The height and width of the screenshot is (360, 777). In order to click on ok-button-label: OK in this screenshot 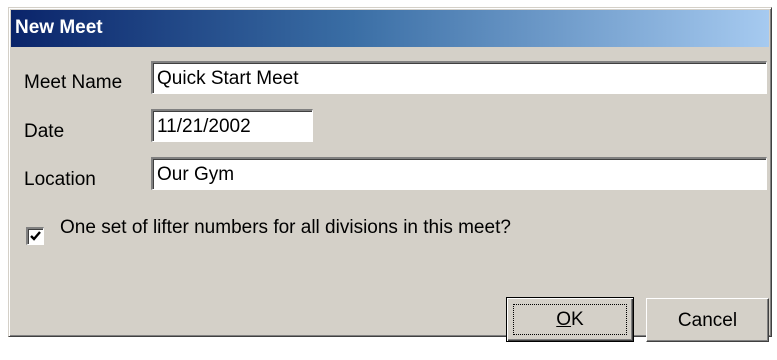, I will do `click(569, 319)`.